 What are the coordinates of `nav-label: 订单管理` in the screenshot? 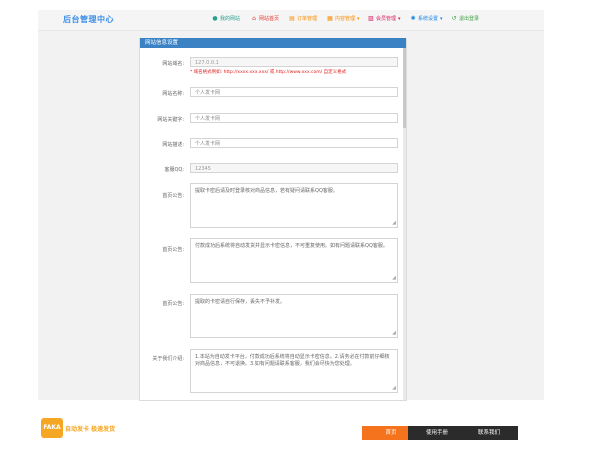 It's located at (307, 19).